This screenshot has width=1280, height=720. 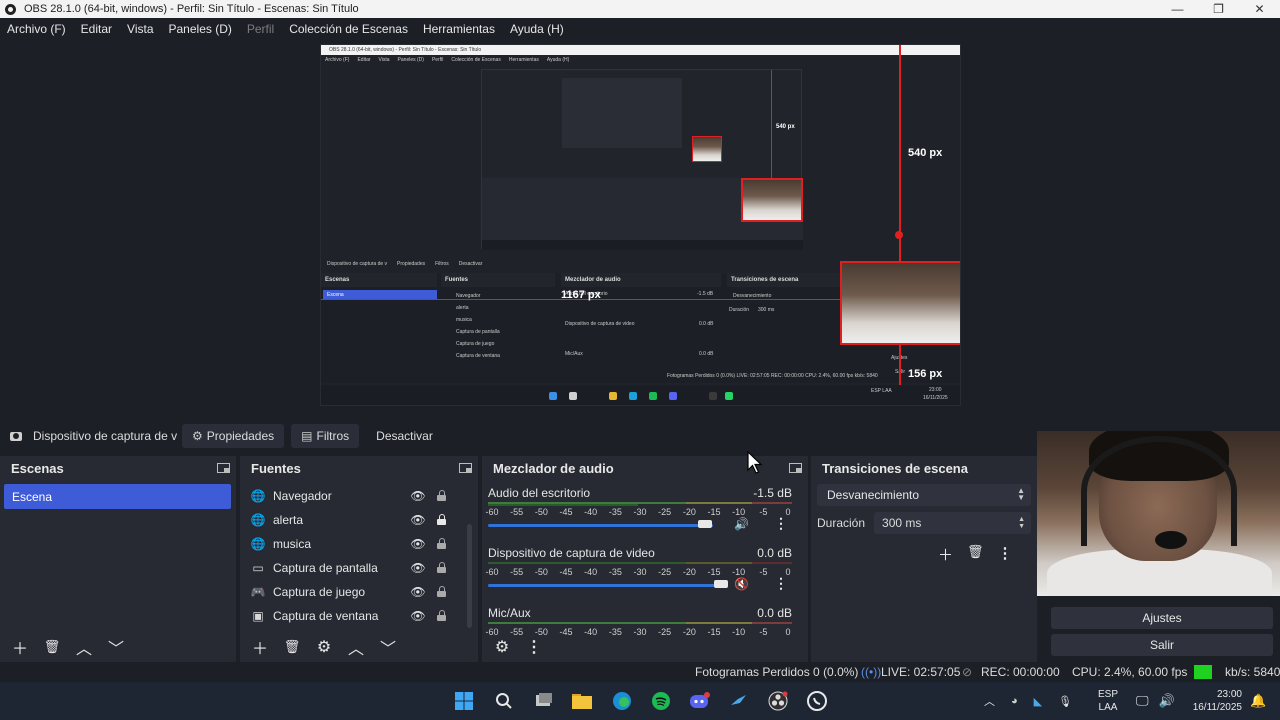 What do you see at coordinates (1218, 9) in the screenshot?
I see `maximize-button: ❐` at bounding box center [1218, 9].